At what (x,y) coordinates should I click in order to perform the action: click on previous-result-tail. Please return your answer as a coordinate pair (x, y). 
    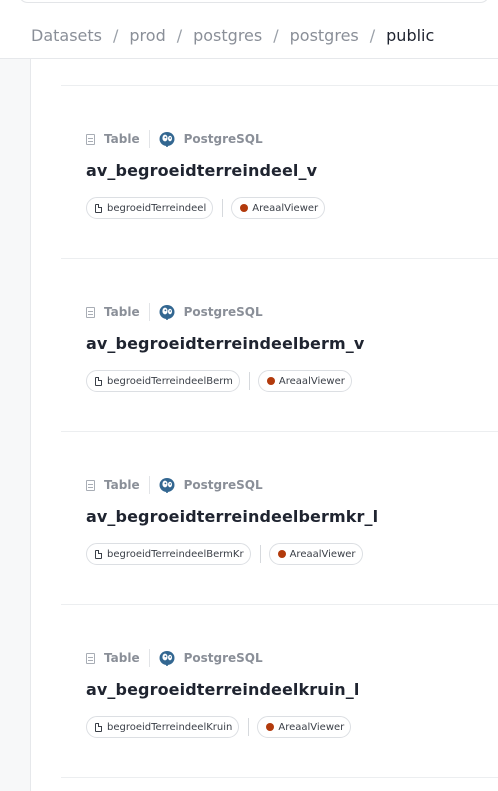
    Looking at the image, I should click on (279, 72).